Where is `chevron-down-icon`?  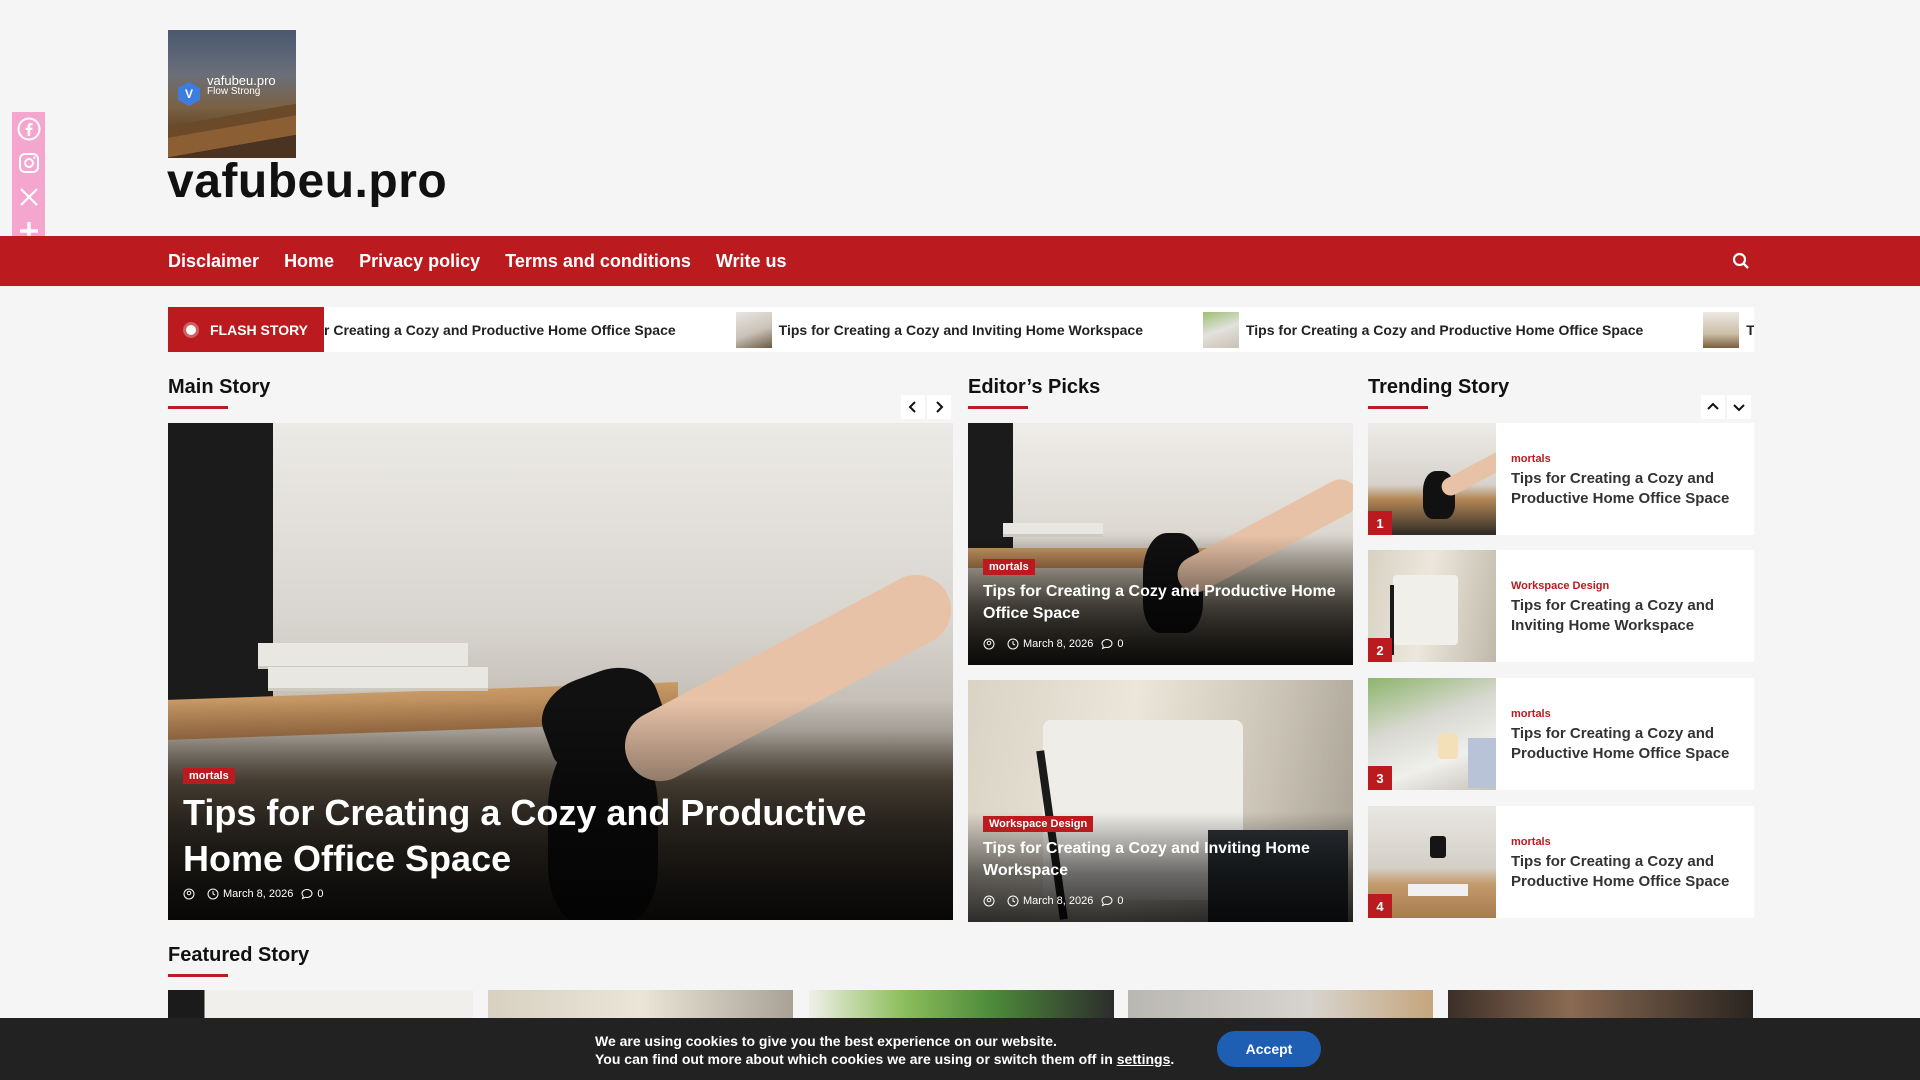 chevron-down-icon is located at coordinates (1739, 408).